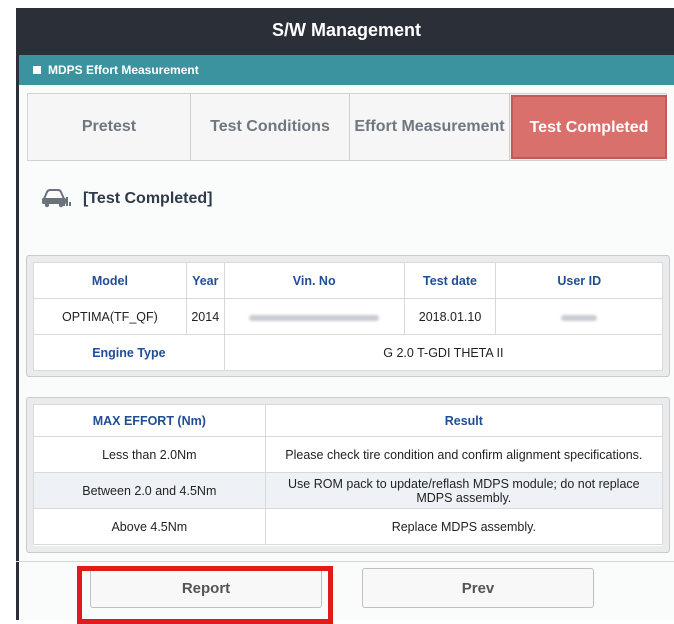  Describe the element at coordinates (37, 70) in the screenshot. I see `square-bullet-icon` at that location.